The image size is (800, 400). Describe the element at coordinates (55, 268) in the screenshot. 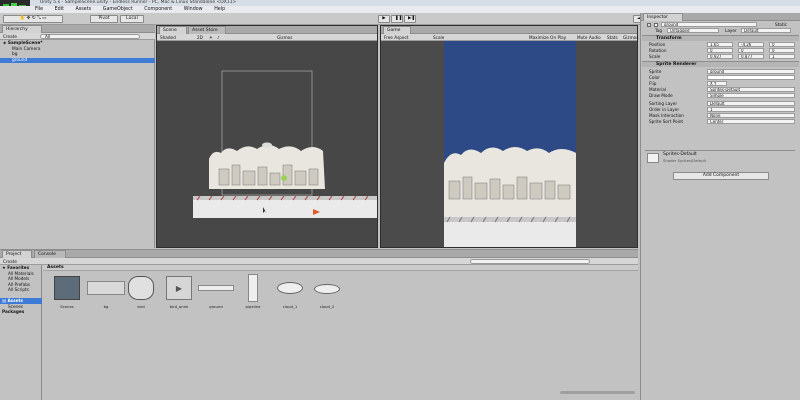

I see `breadcrumb-assets: Assets` at that location.